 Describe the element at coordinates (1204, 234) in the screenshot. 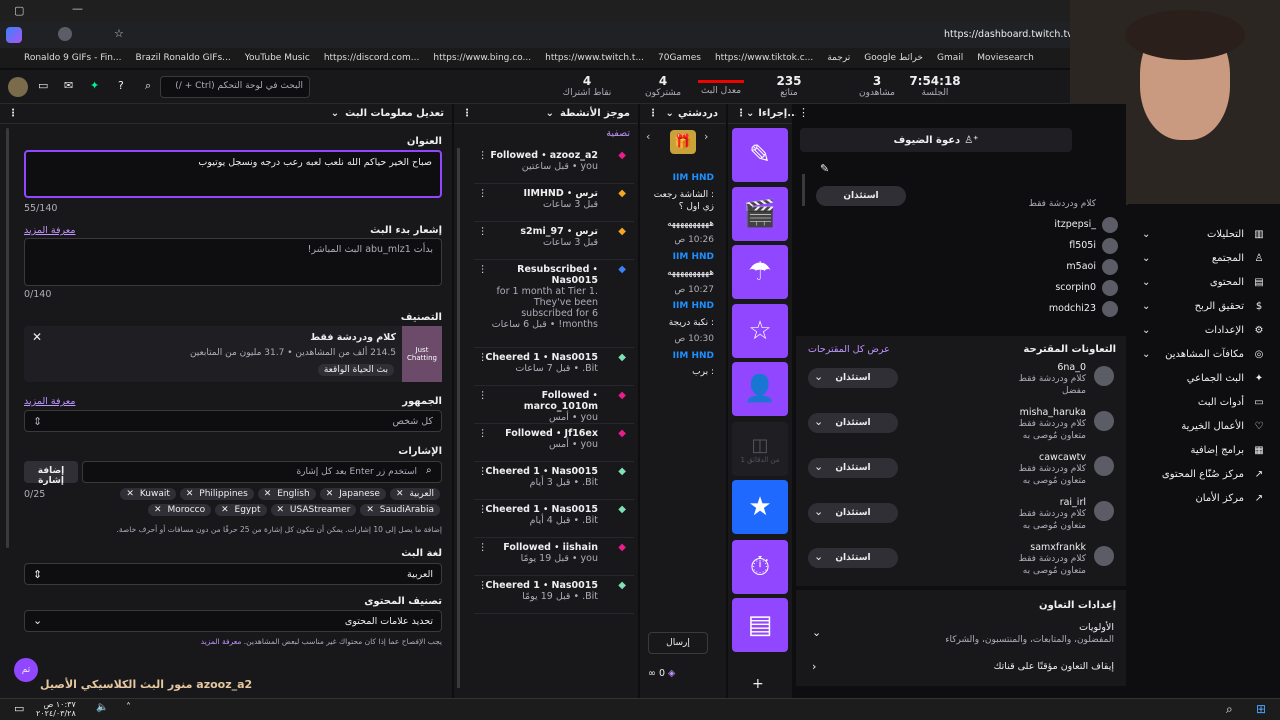

I see `sidebar-item: ⌄ التحليلات ▥` at that location.